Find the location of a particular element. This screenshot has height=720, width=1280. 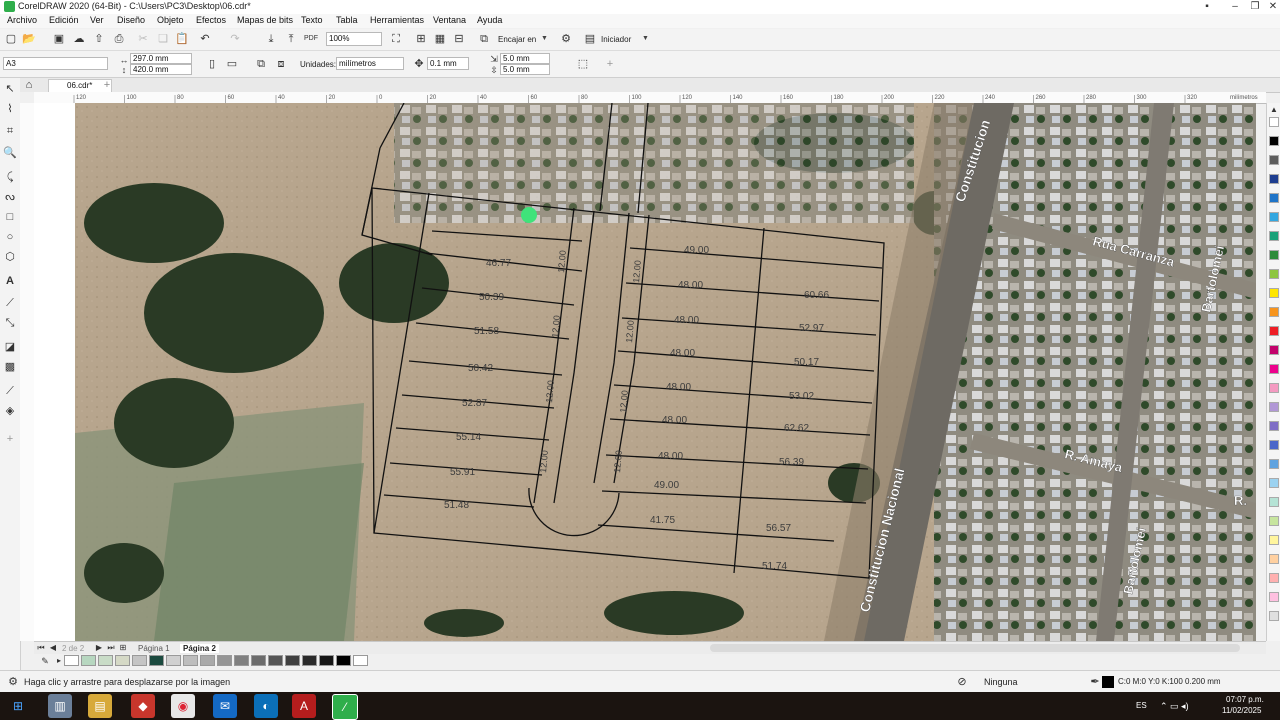

rectangle-tool-icon: □ is located at coordinates (10, 217).